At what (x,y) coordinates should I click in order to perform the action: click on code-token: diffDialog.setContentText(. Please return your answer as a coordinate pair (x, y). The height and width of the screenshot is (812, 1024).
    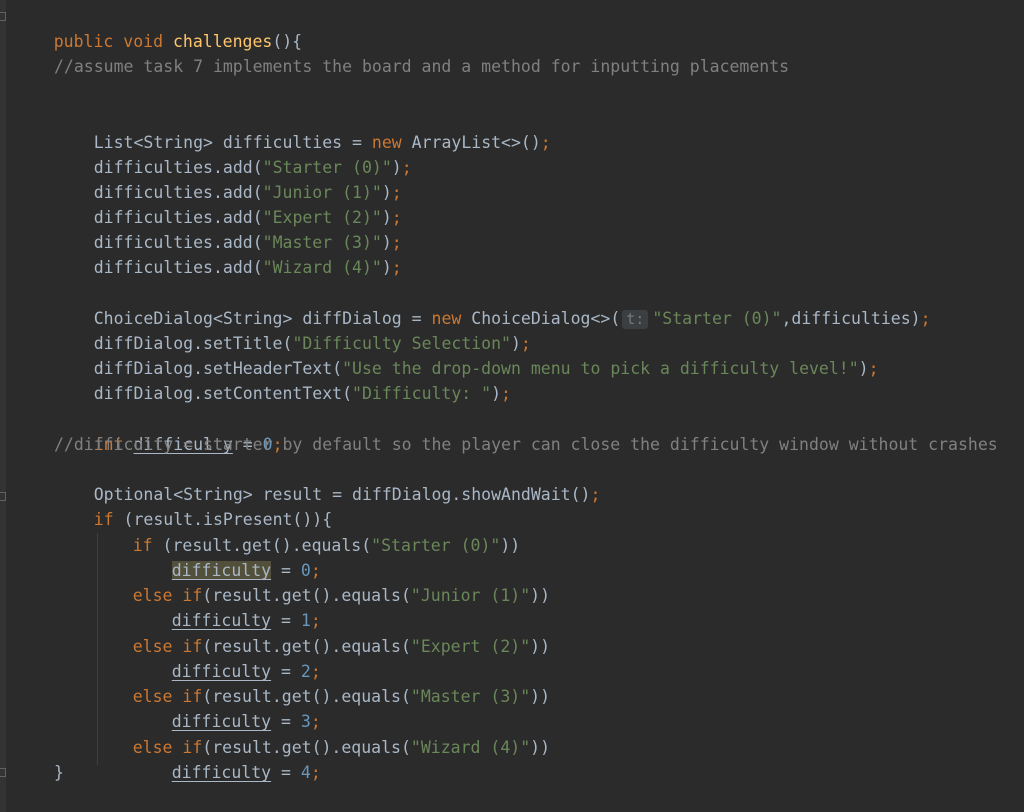
    Looking at the image, I should click on (223, 393).